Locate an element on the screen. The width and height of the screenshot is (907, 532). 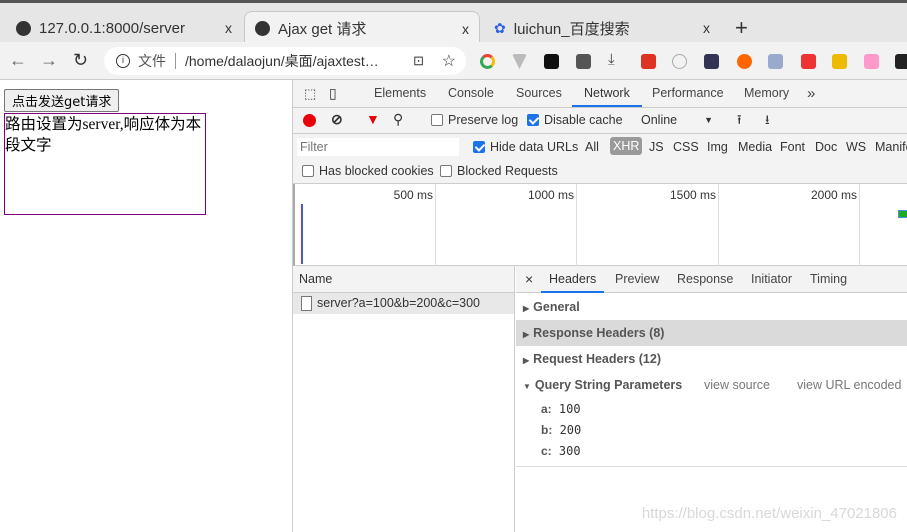
puzzle-extensions-icon is located at coordinates (901, 61).